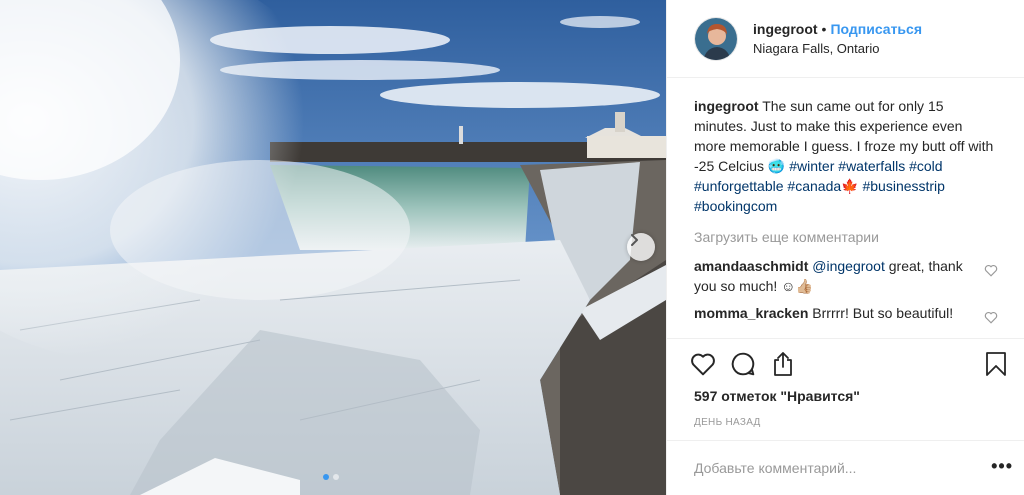 This screenshot has width=1024, height=495. What do you see at coordinates (739, 186) in the screenshot?
I see `hashtag-unforgettable: #unforgettable` at bounding box center [739, 186].